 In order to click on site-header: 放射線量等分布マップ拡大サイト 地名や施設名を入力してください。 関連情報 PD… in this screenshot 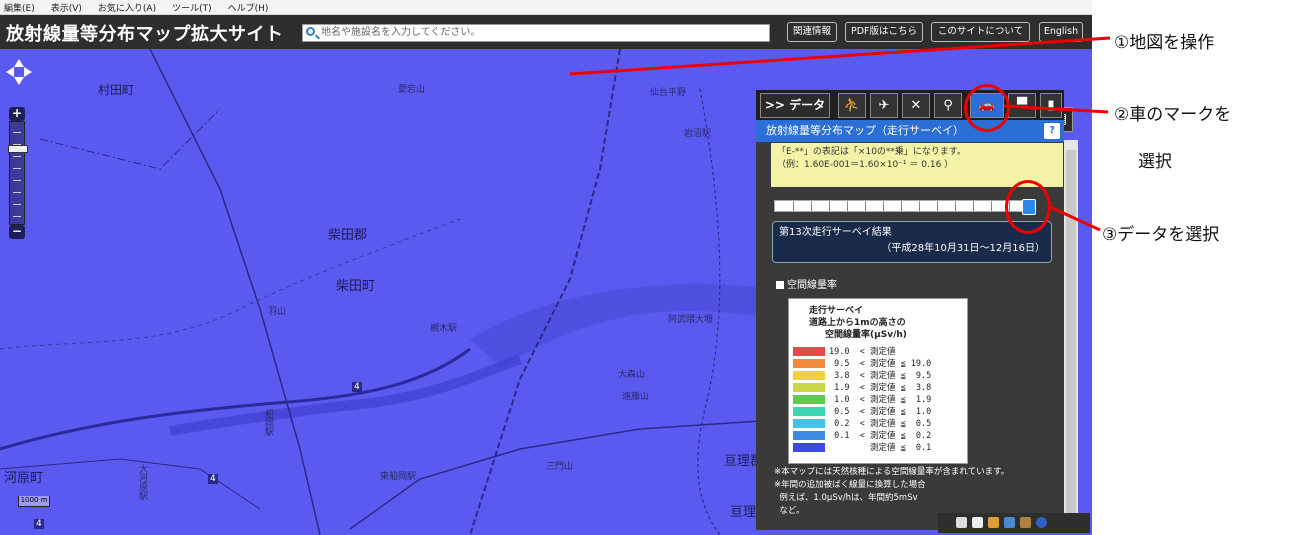, I will do `click(546, 32)`.